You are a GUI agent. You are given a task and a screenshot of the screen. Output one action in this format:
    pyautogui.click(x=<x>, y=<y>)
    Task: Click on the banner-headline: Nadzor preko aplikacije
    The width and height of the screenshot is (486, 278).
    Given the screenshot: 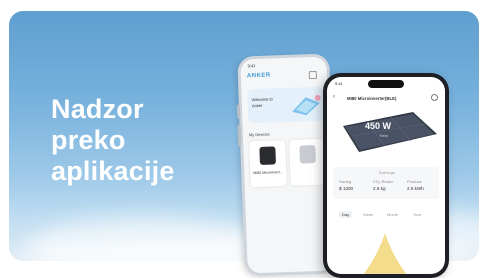 What is the action you would take?
    pyautogui.click(x=113, y=140)
    